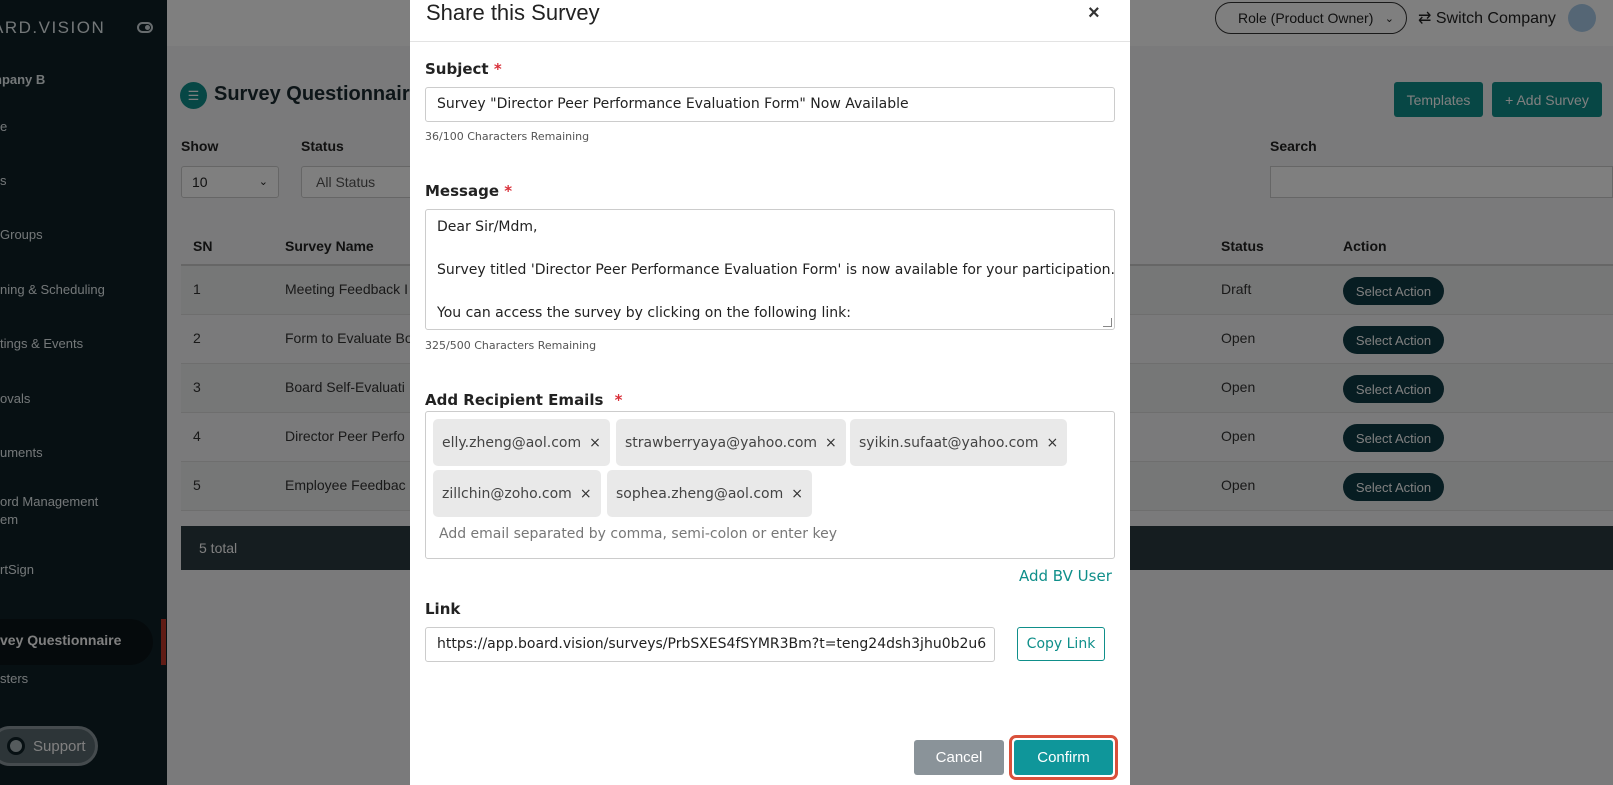 Image resolution: width=1613 pixels, height=785 pixels. What do you see at coordinates (507, 136) in the screenshot?
I see `subject-counter: 36/100 Characters Remaining` at bounding box center [507, 136].